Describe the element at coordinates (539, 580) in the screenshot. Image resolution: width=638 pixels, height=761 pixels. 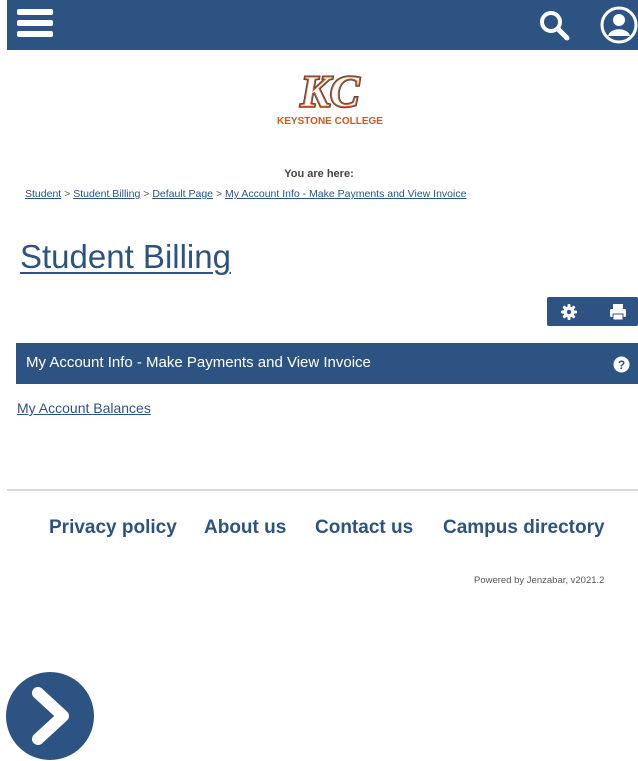
I see `powered-by-text: Powered by Jenzabar, v2021.2` at that location.